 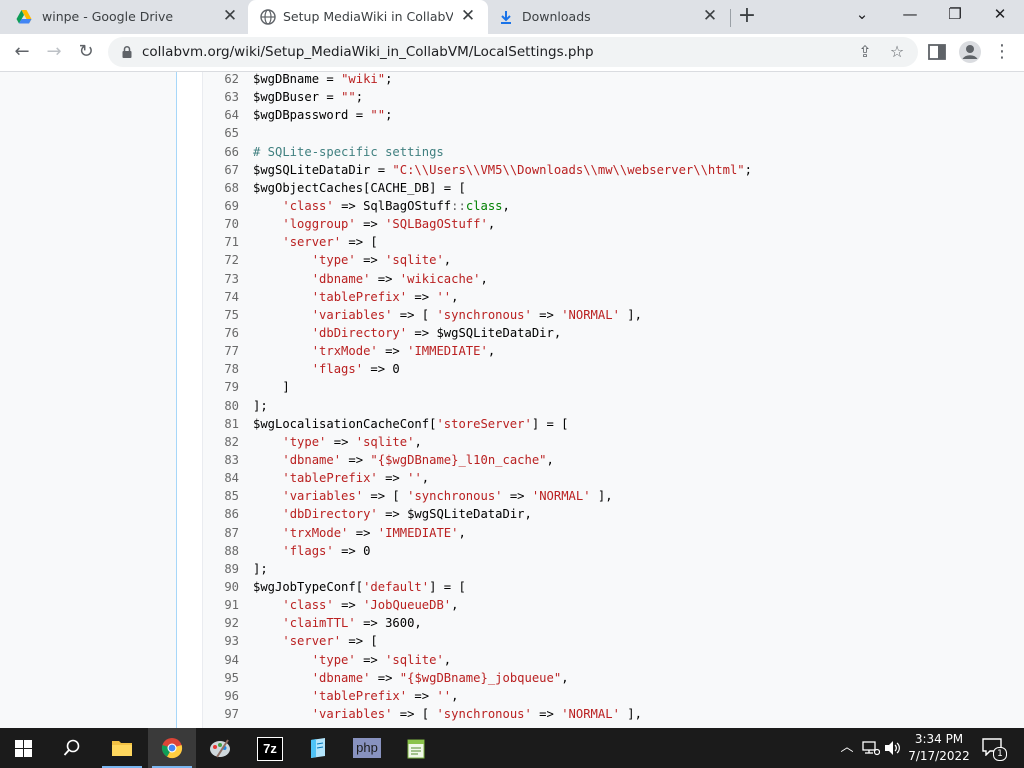 I want to click on tab-title: winpe - Google Drive, so click(x=108, y=16).